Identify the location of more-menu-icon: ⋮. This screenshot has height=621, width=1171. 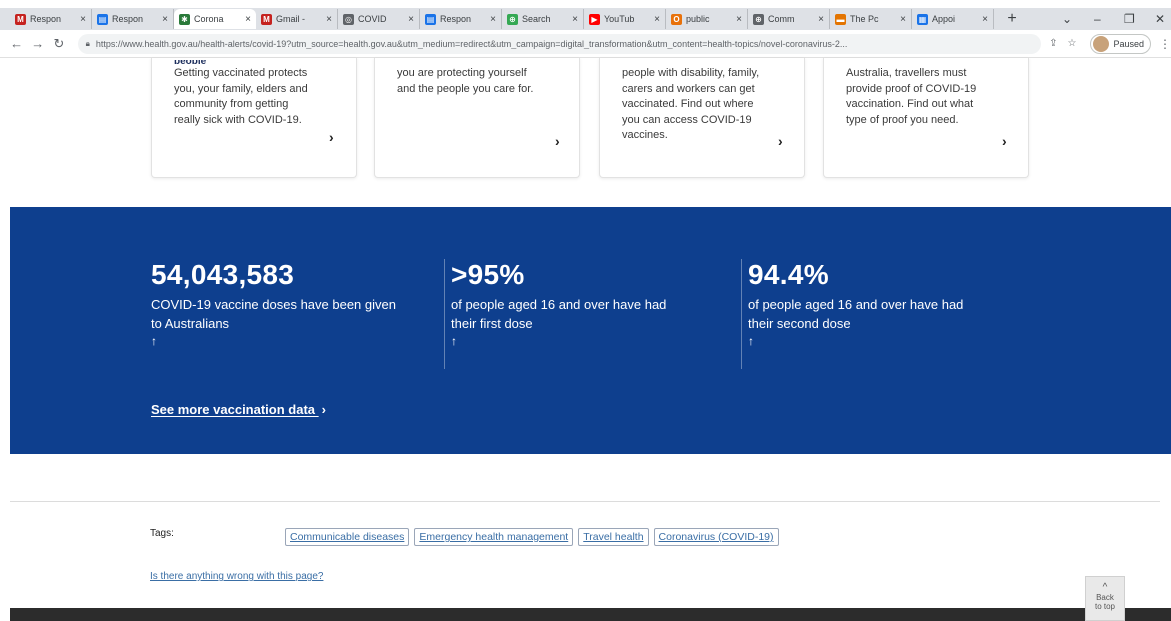
(1165, 44).